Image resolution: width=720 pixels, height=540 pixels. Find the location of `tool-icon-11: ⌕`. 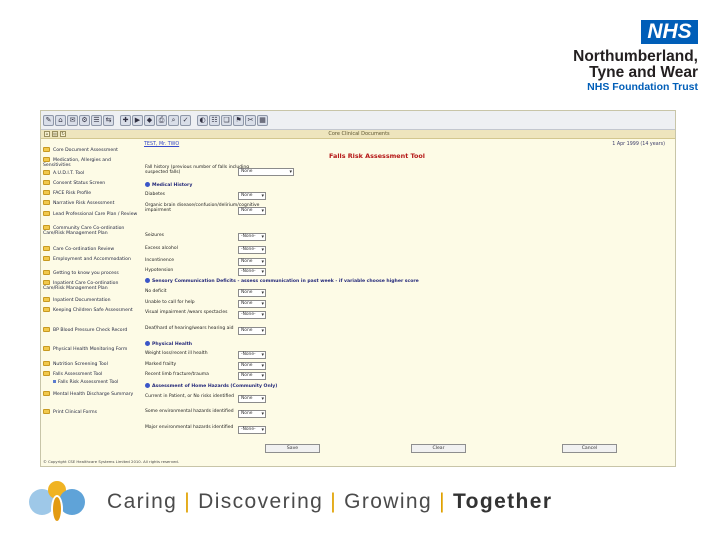

tool-icon-11: ⌕ is located at coordinates (173, 120).